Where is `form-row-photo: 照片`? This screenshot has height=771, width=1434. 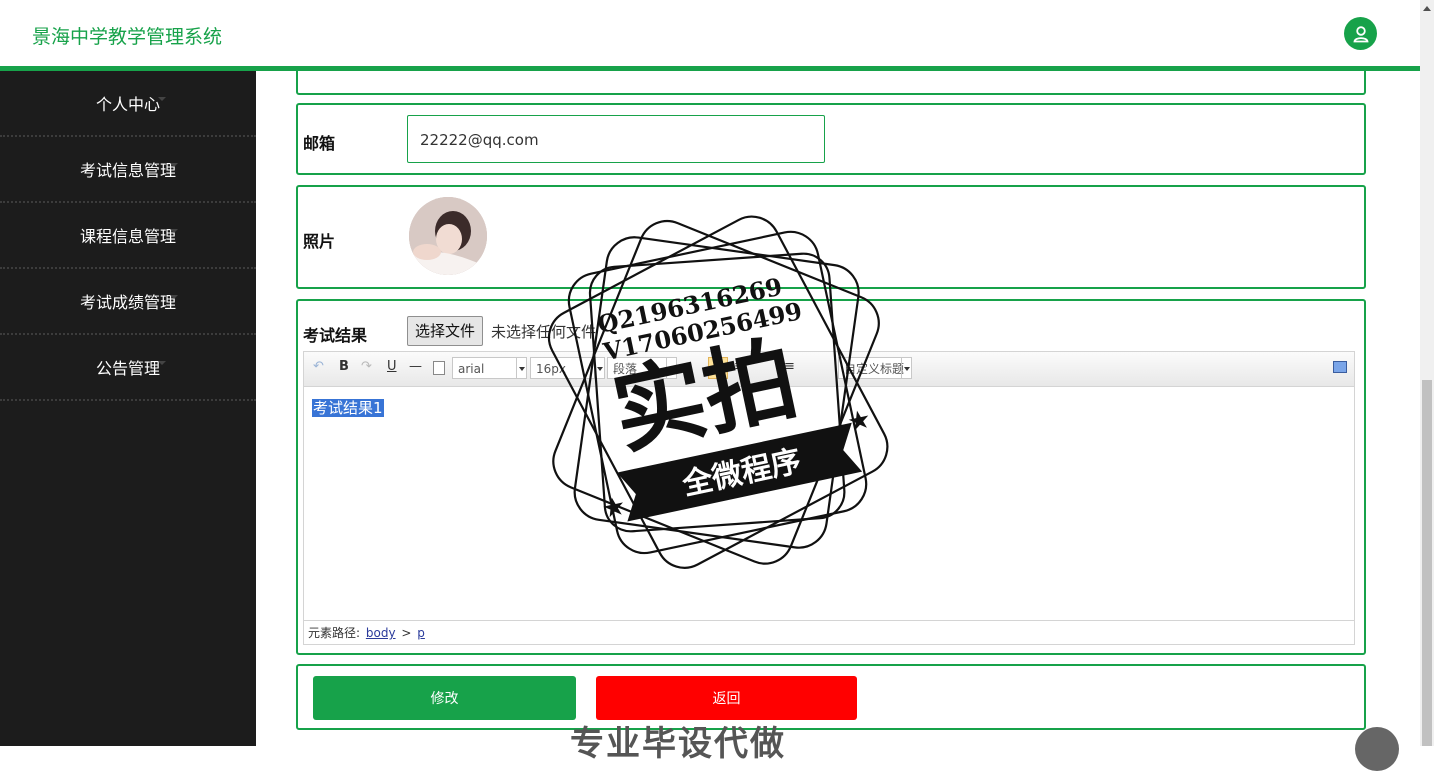 form-row-photo: 照片 is located at coordinates (831, 237).